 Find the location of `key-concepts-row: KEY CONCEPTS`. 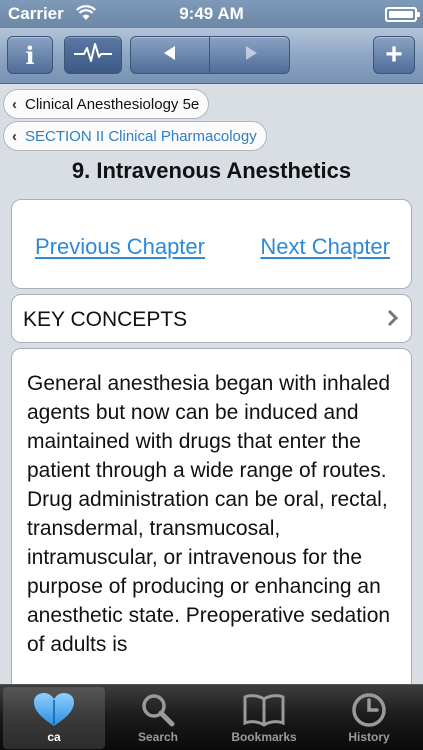

key-concepts-row: KEY CONCEPTS is located at coordinates (211, 318).